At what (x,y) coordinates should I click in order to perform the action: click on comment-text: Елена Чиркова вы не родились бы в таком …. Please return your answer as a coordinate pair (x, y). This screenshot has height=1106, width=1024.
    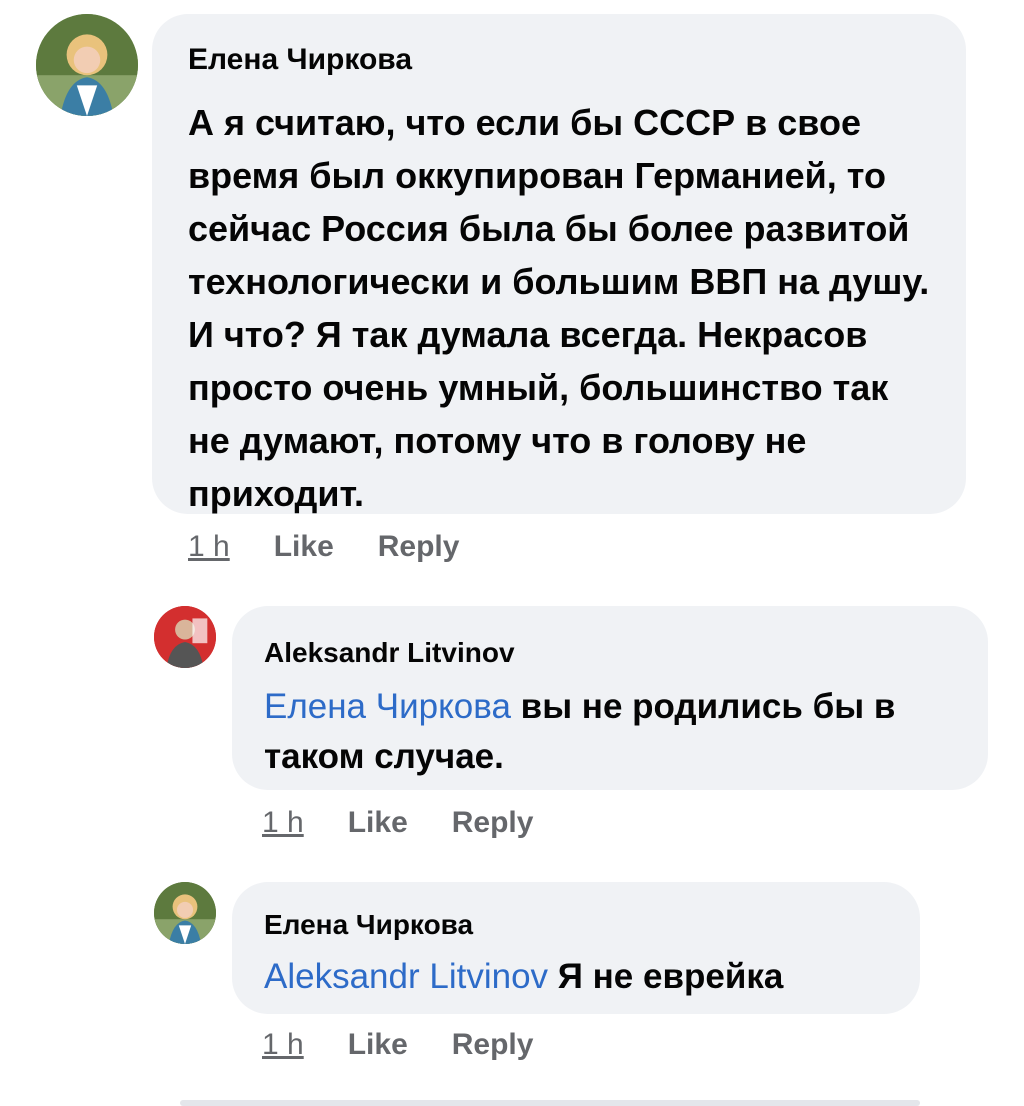
    Looking at the image, I should click on (610, 732).